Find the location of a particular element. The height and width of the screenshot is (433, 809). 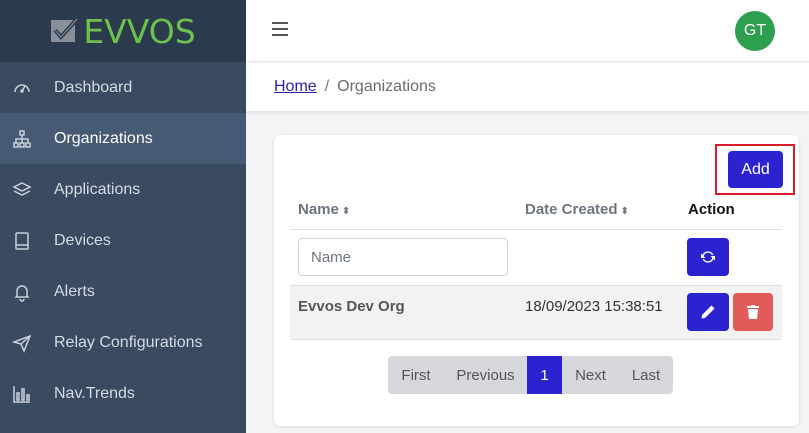

column-header-action: Action is located at coordinates (711, 209).